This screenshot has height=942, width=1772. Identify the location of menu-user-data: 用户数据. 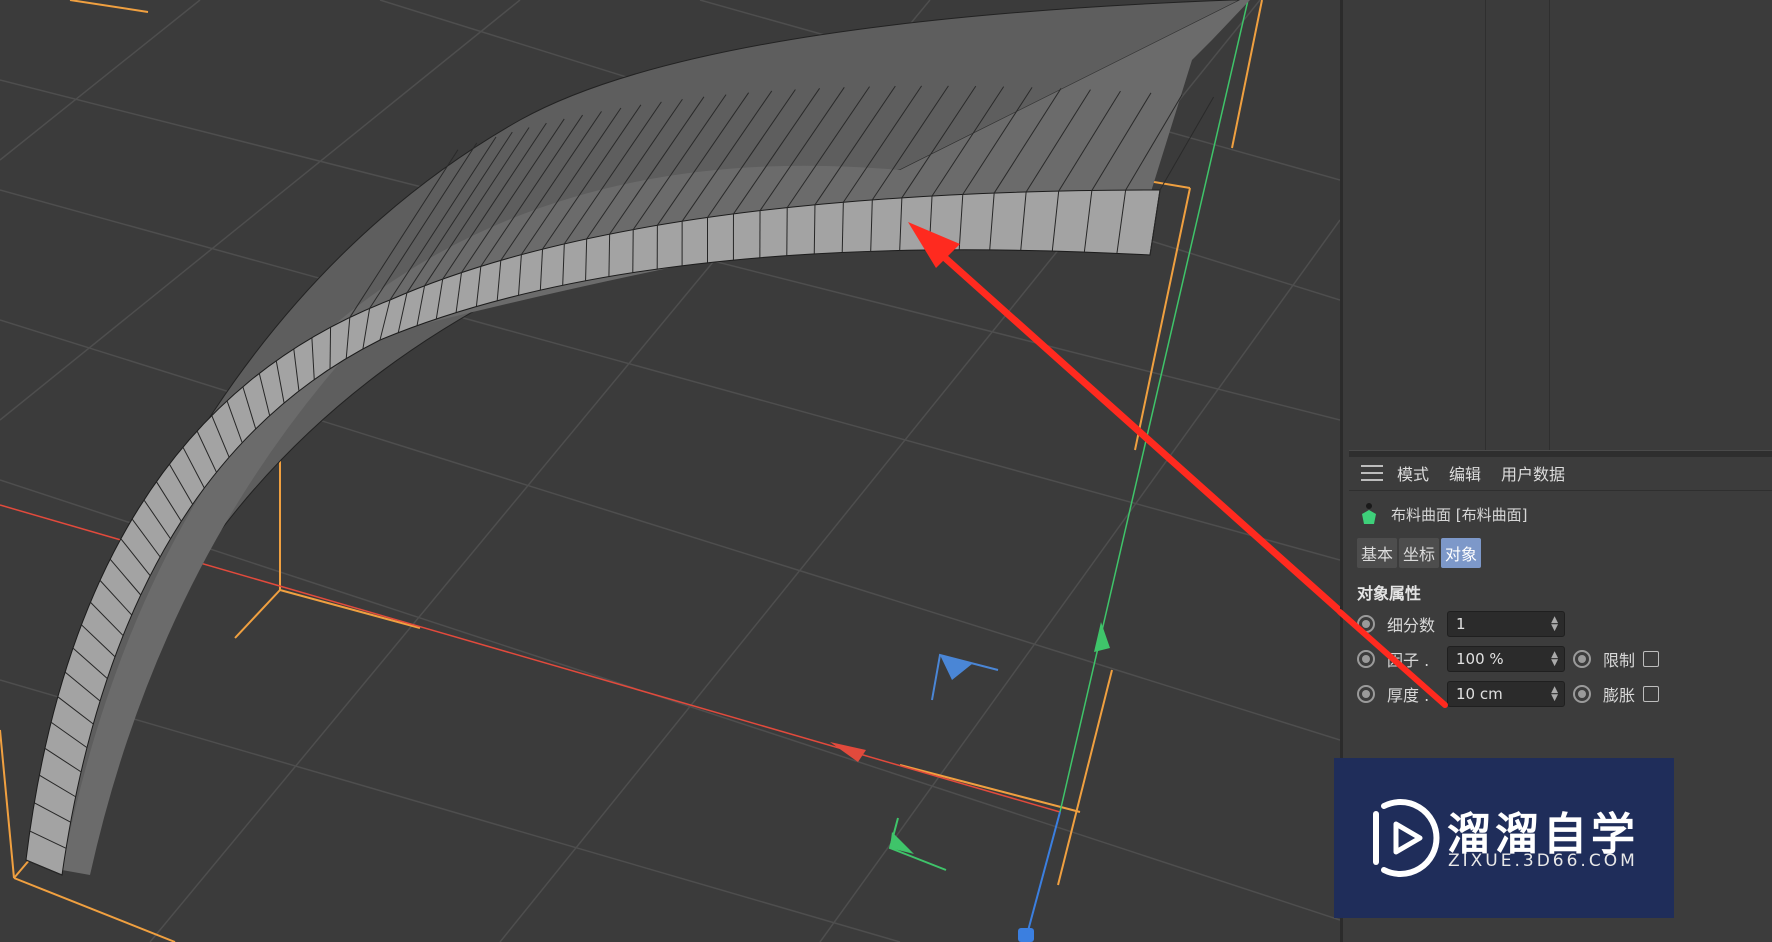
(1533, 473).